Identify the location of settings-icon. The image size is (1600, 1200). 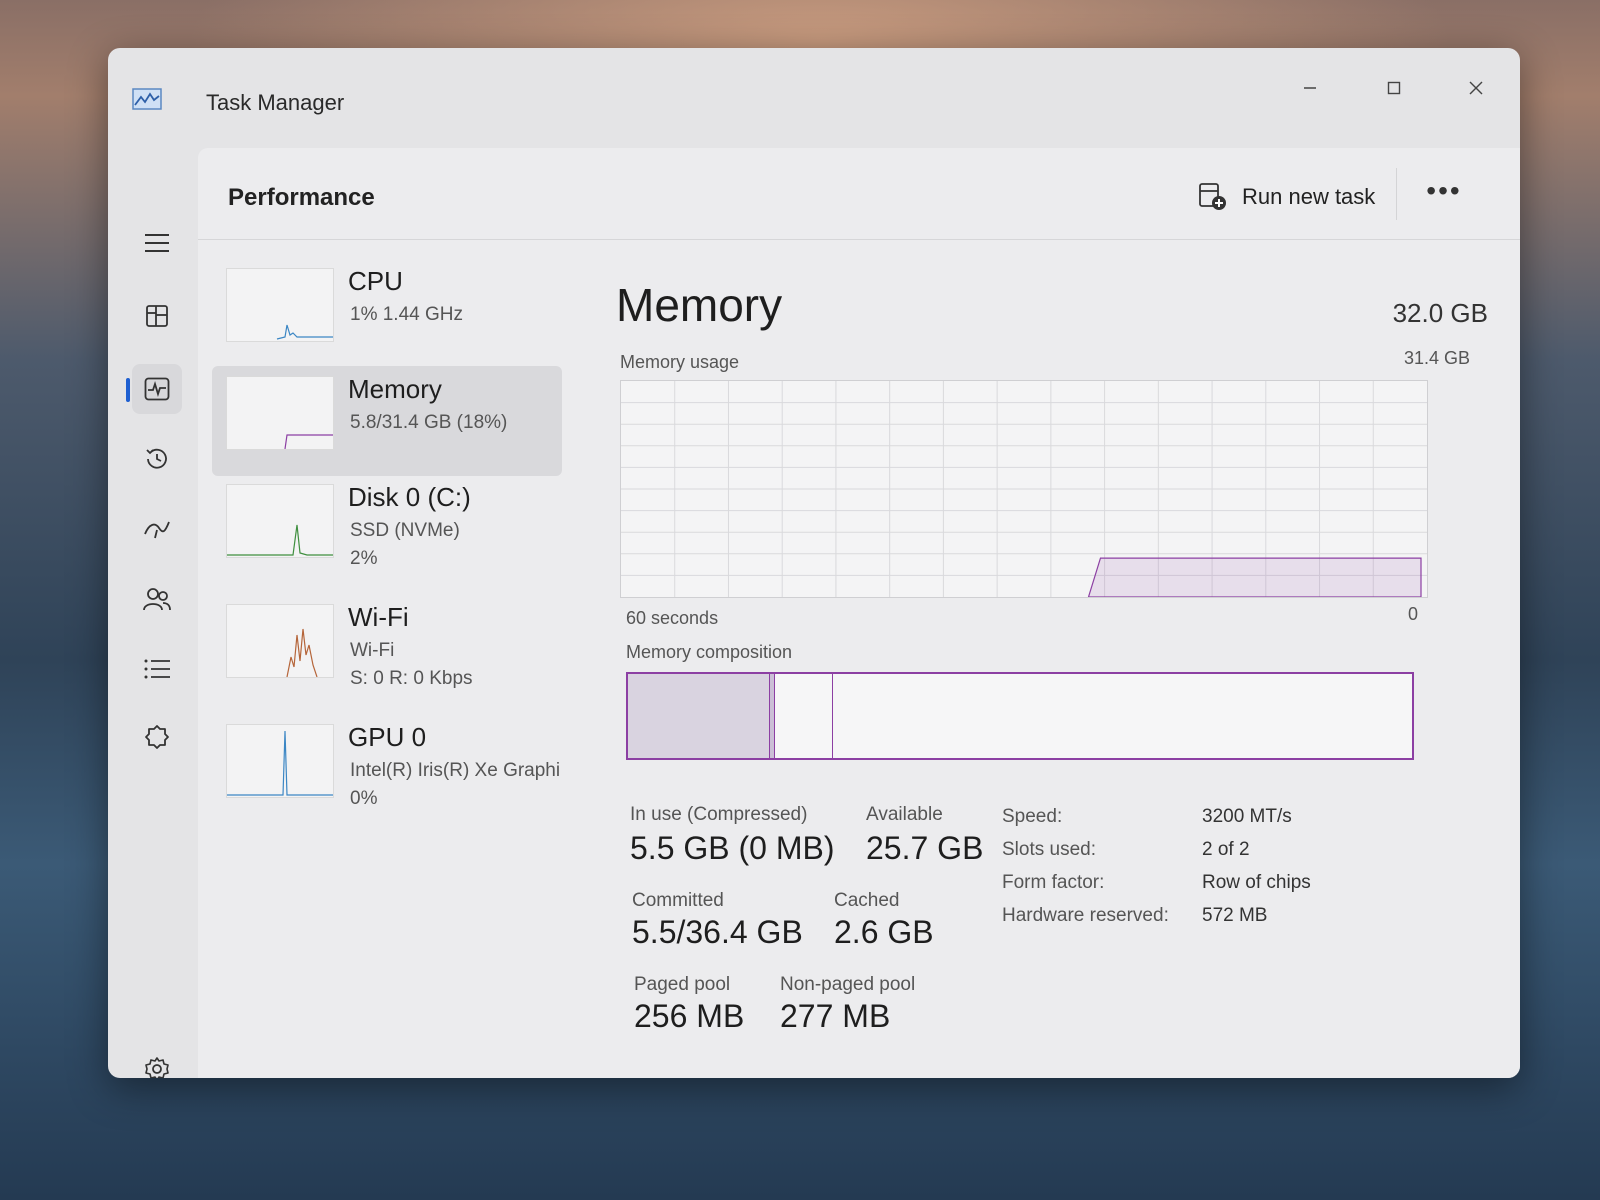
(157, 1067).